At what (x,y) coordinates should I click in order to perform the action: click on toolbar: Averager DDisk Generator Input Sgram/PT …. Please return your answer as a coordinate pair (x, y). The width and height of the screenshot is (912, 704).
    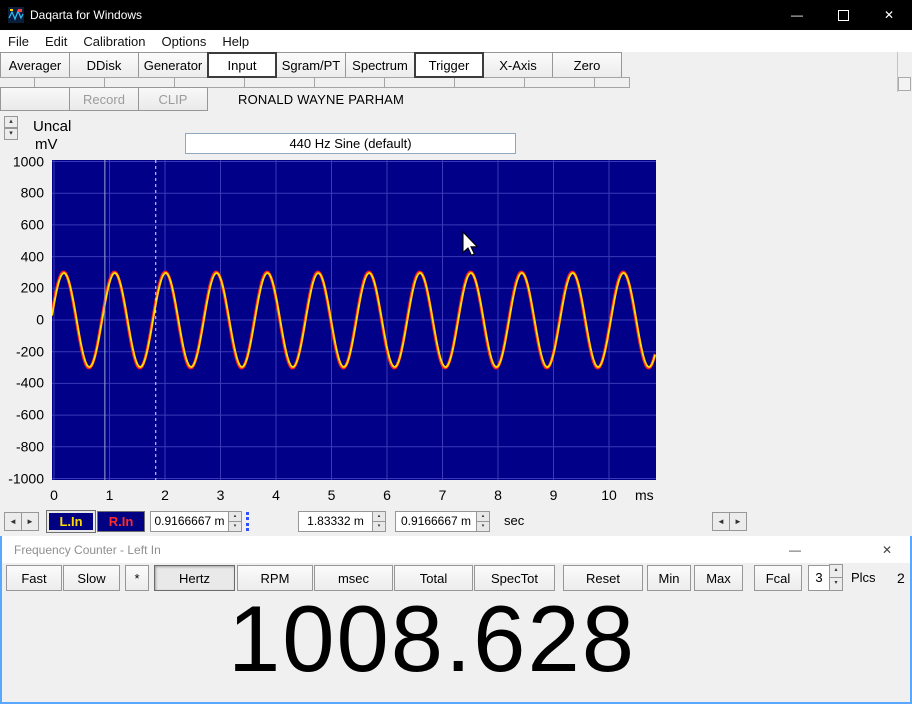
    Looking at the image, I should click on (456, 65).